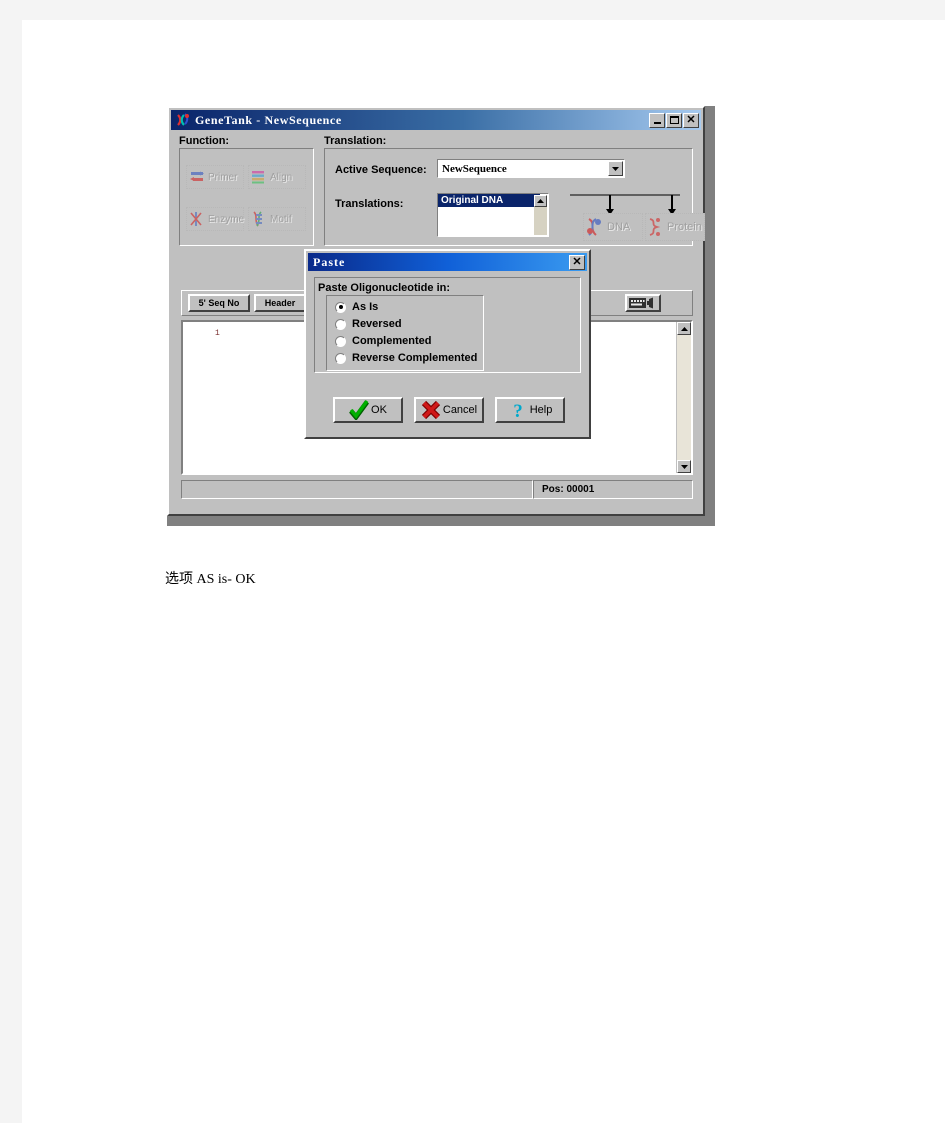 This screenshot has height=1123, width=945. I want to click on list-item: Original DNA, so click(489, 200).